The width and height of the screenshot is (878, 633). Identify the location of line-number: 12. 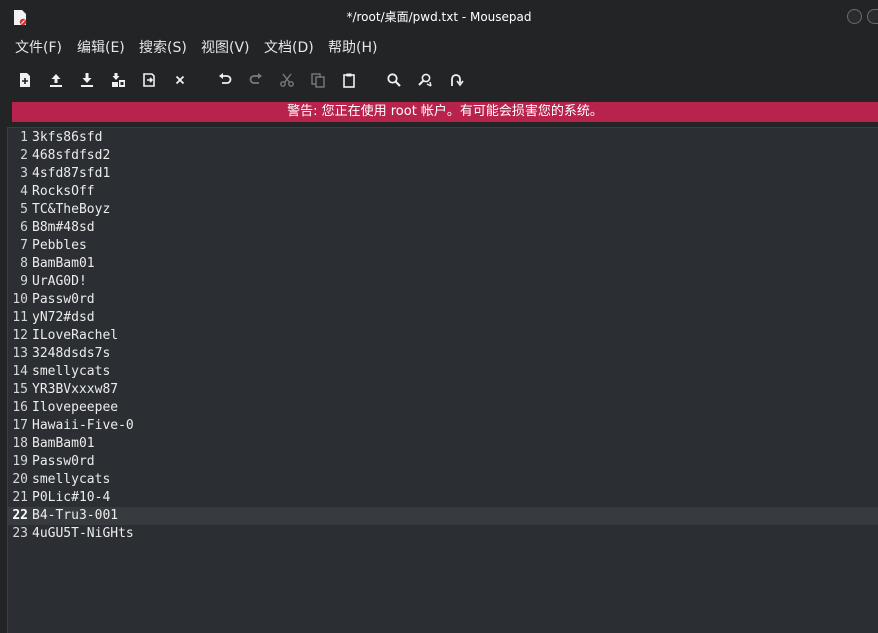
(20, 335).